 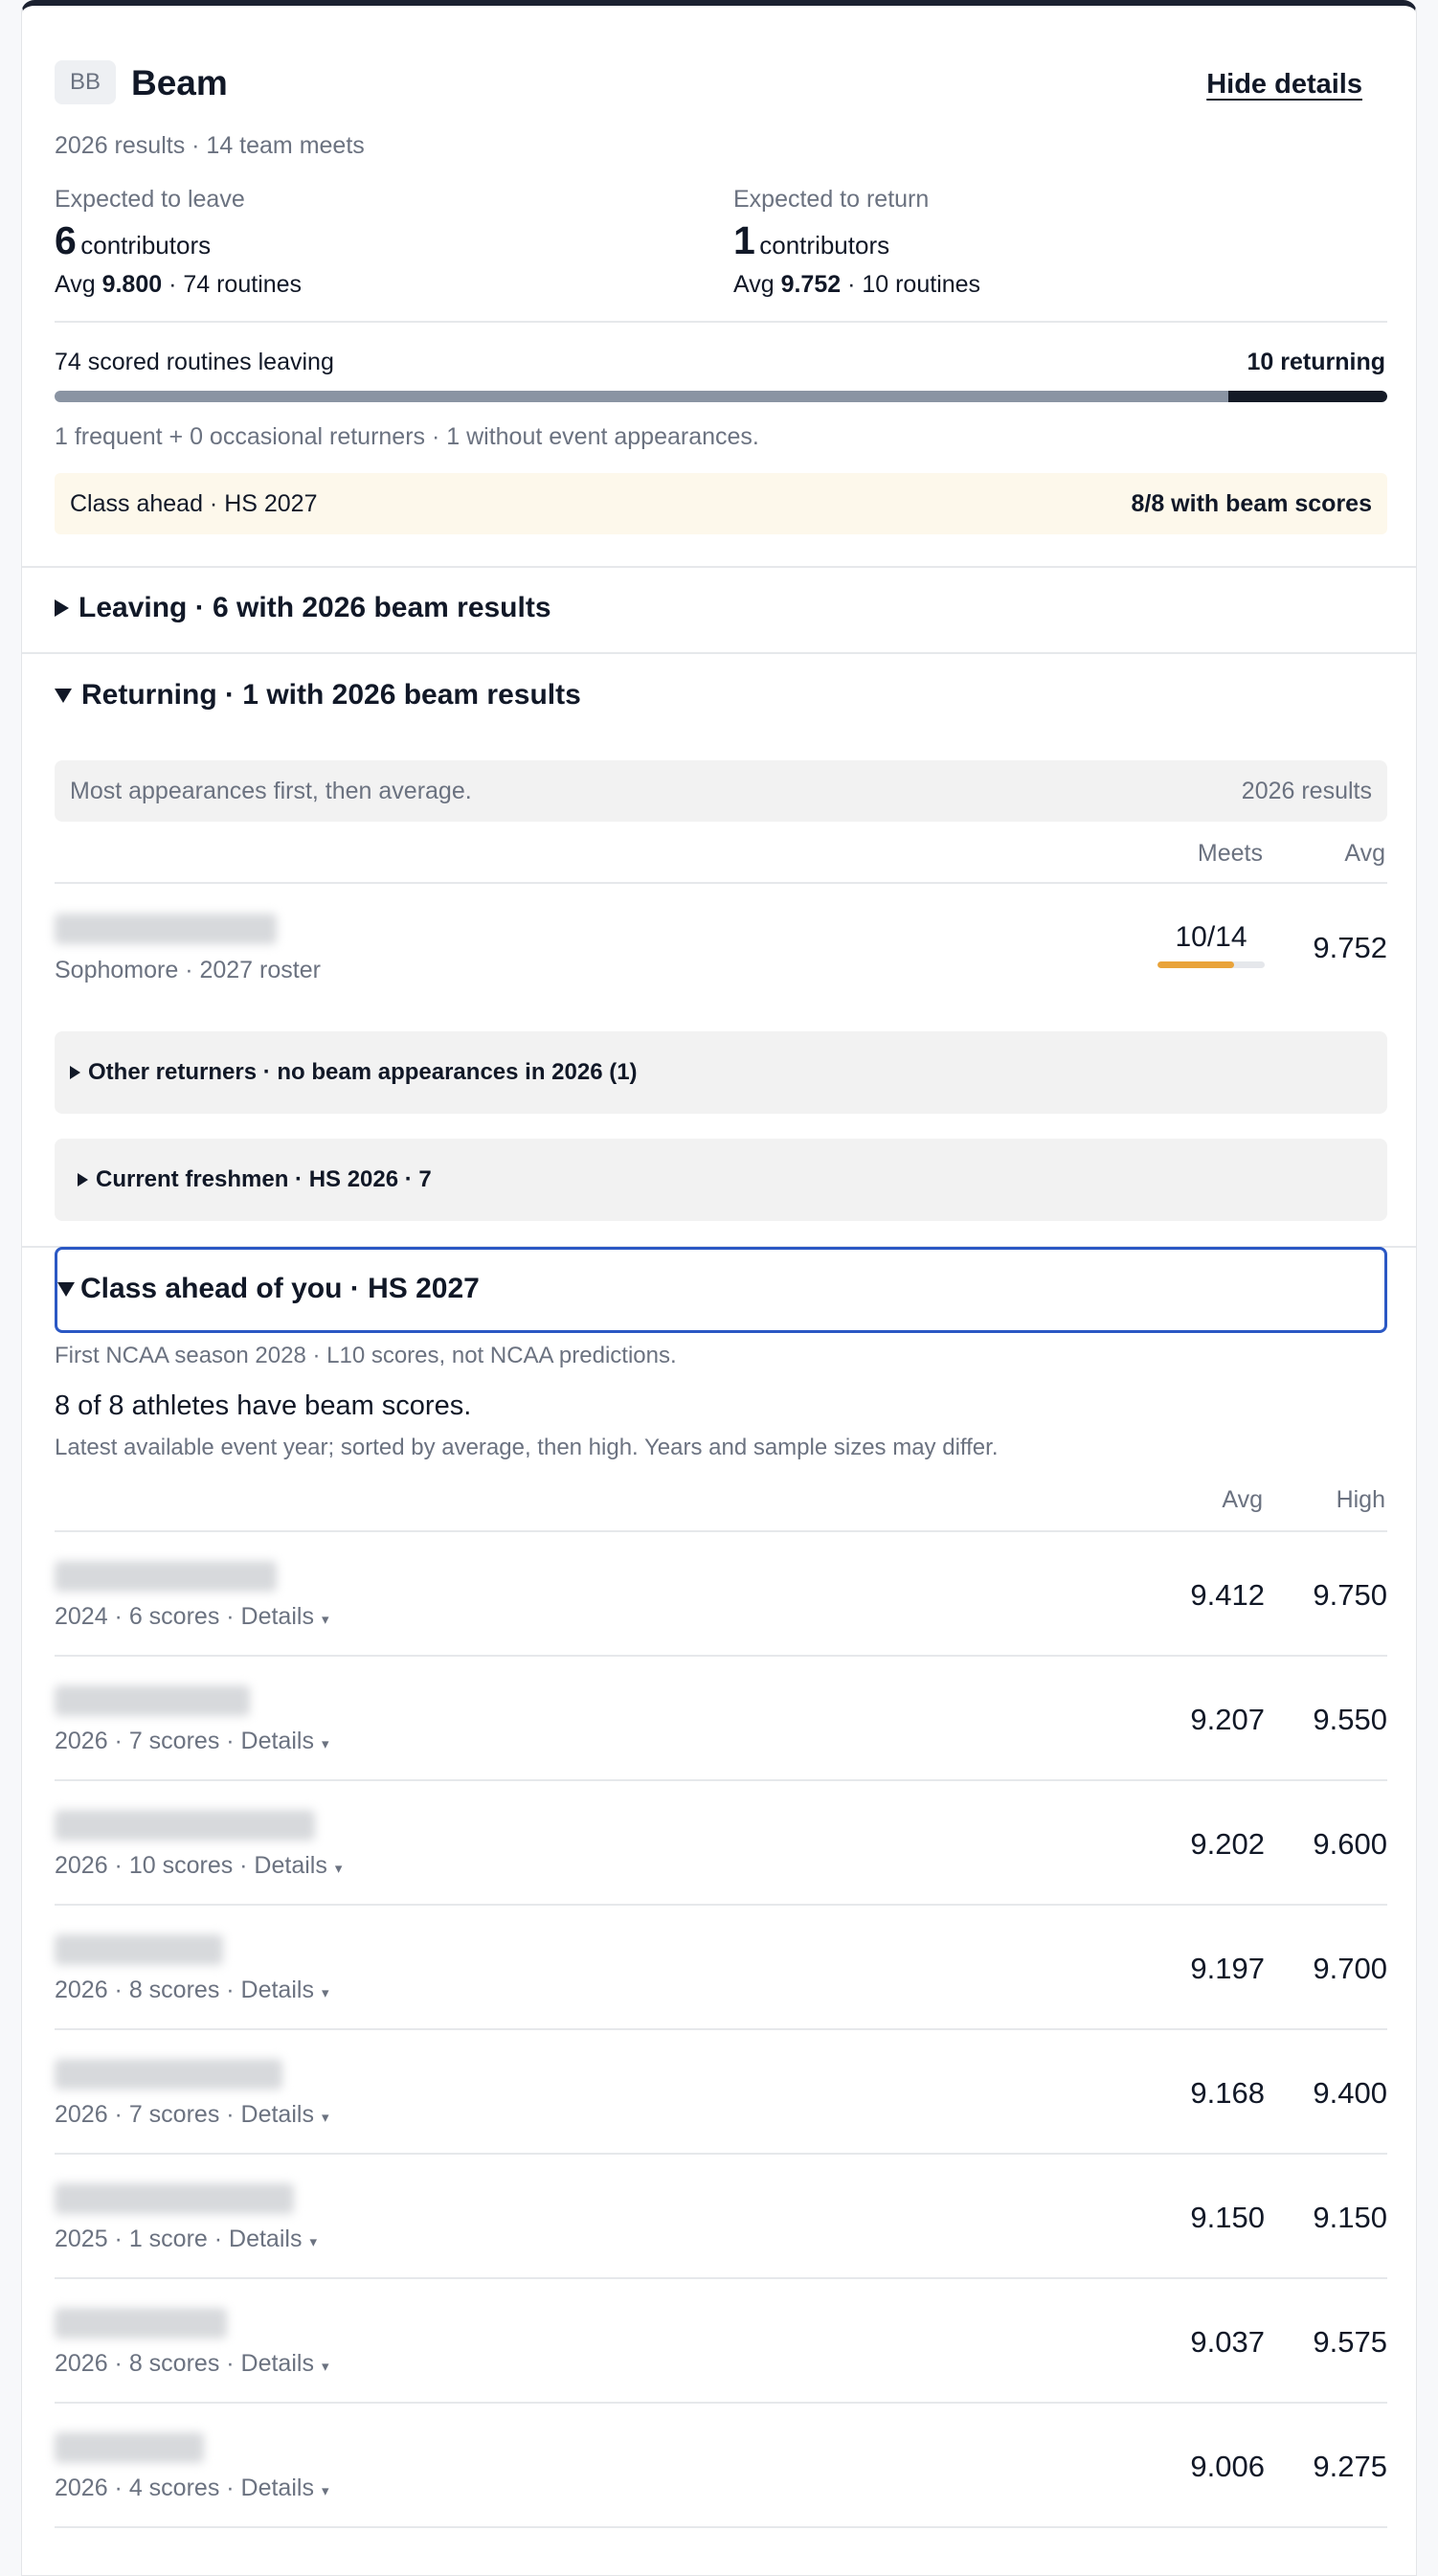 What do you see at coordinates (721, 2092) in the screenshot?
I see `table-row: 2026 · 7 scores · Details ▾ 9.168 9.400` at bounding box center [721, 2092].